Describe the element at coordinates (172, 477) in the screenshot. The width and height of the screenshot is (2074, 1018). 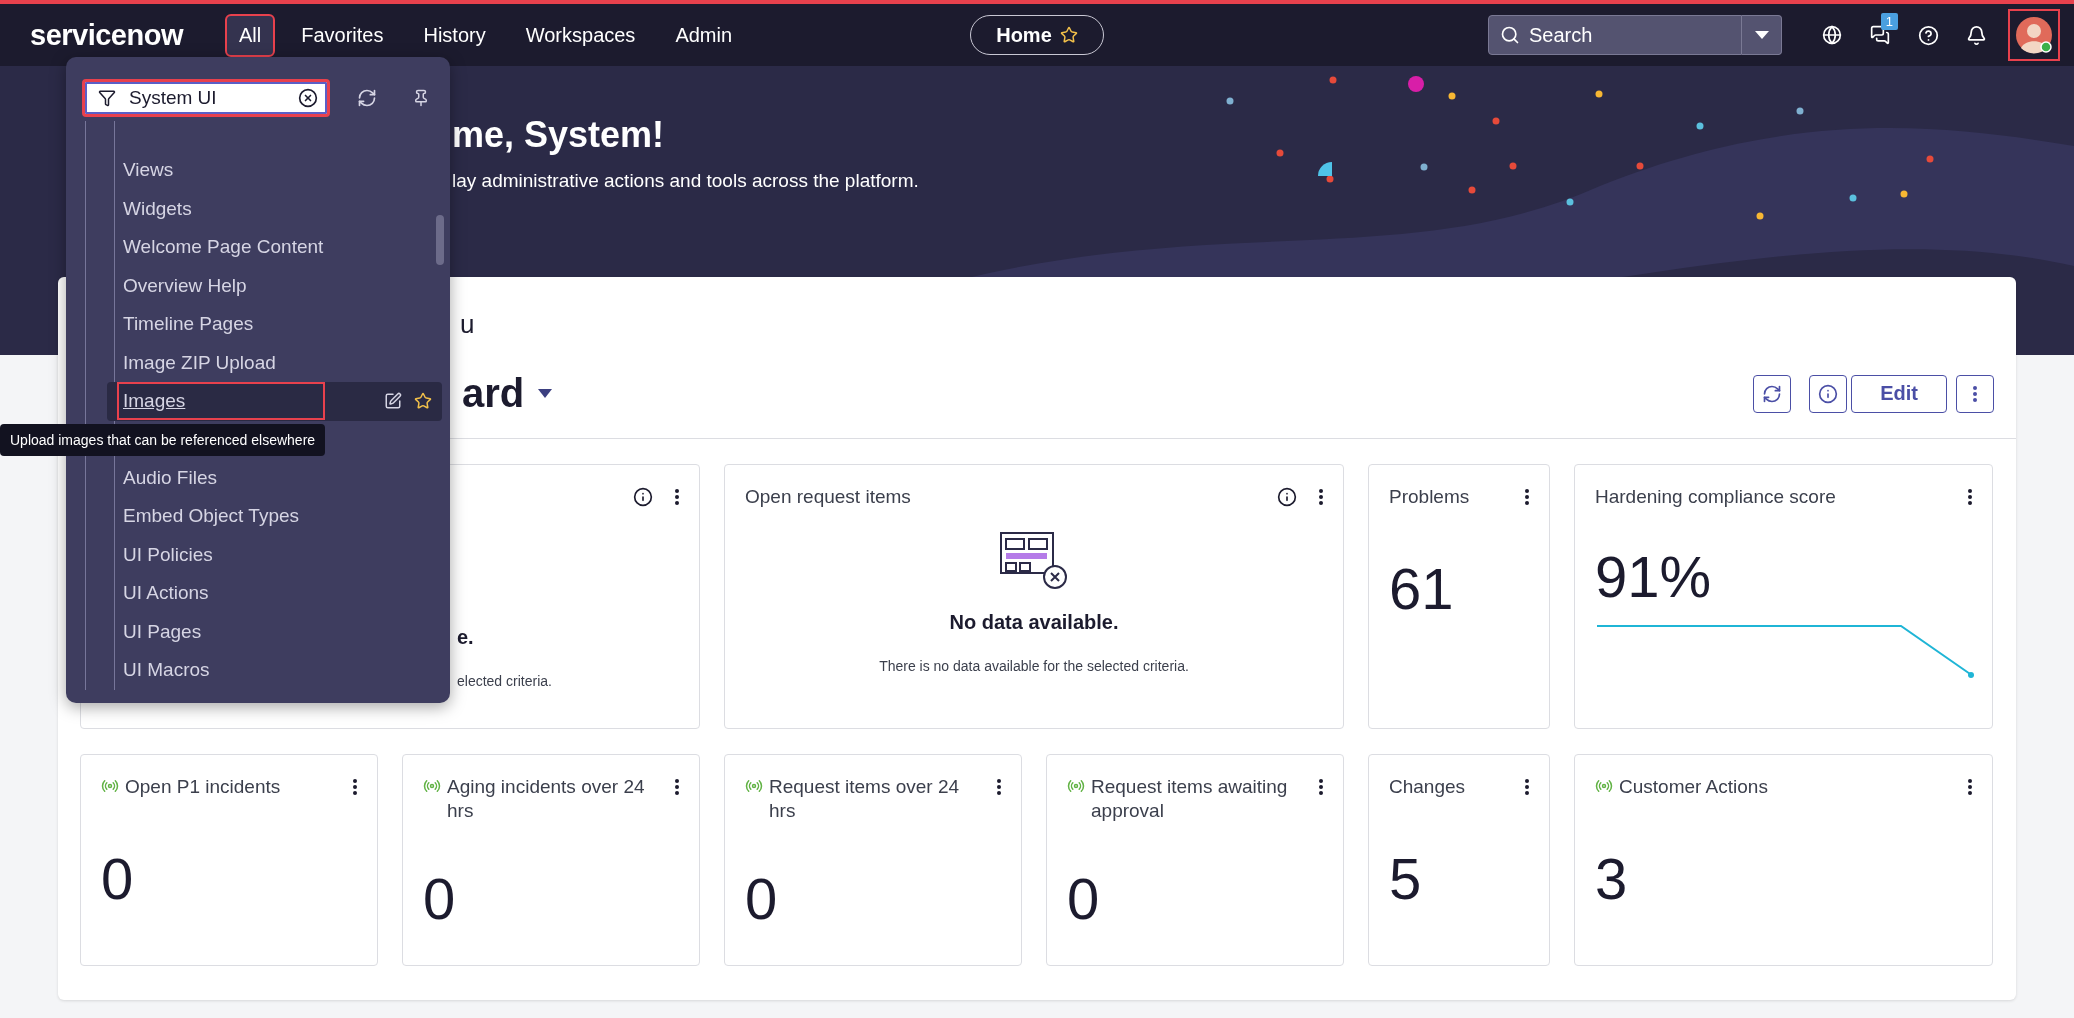
I see `menu-item: Audio Files` at that location.